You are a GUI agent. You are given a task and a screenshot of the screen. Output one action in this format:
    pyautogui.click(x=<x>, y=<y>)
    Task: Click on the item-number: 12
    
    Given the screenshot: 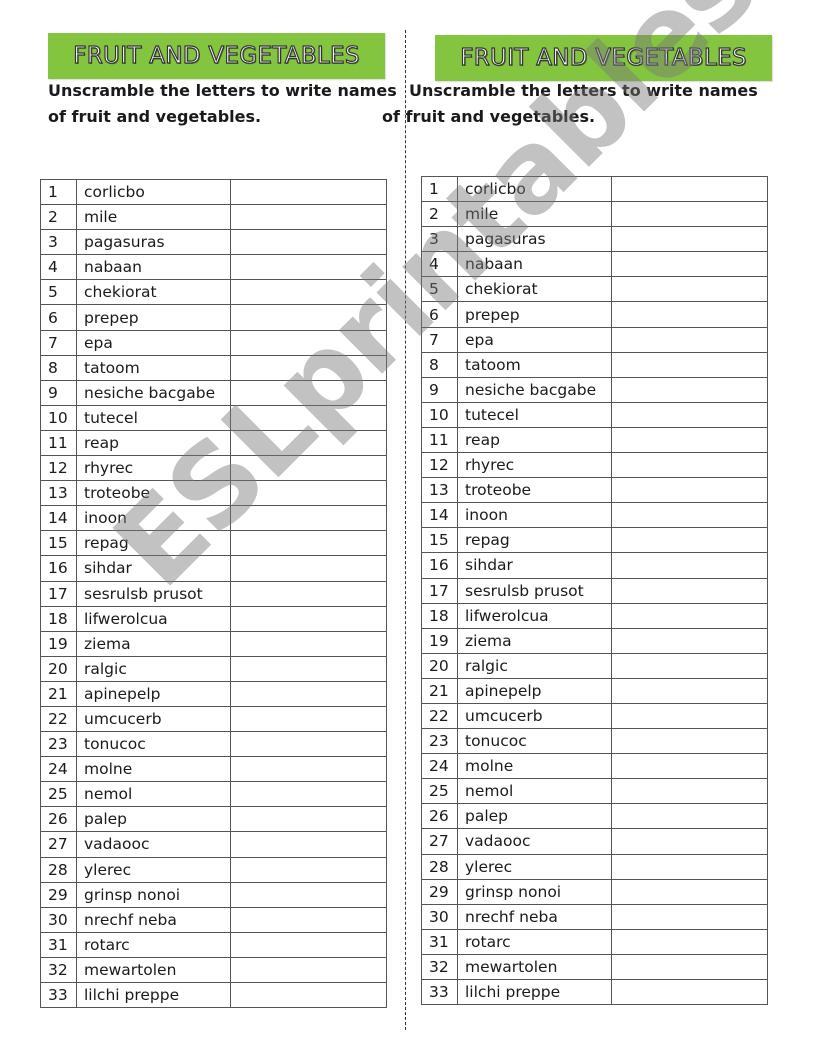 What is the action you would take?
    pyautogui.click(x=58, y=468)
    